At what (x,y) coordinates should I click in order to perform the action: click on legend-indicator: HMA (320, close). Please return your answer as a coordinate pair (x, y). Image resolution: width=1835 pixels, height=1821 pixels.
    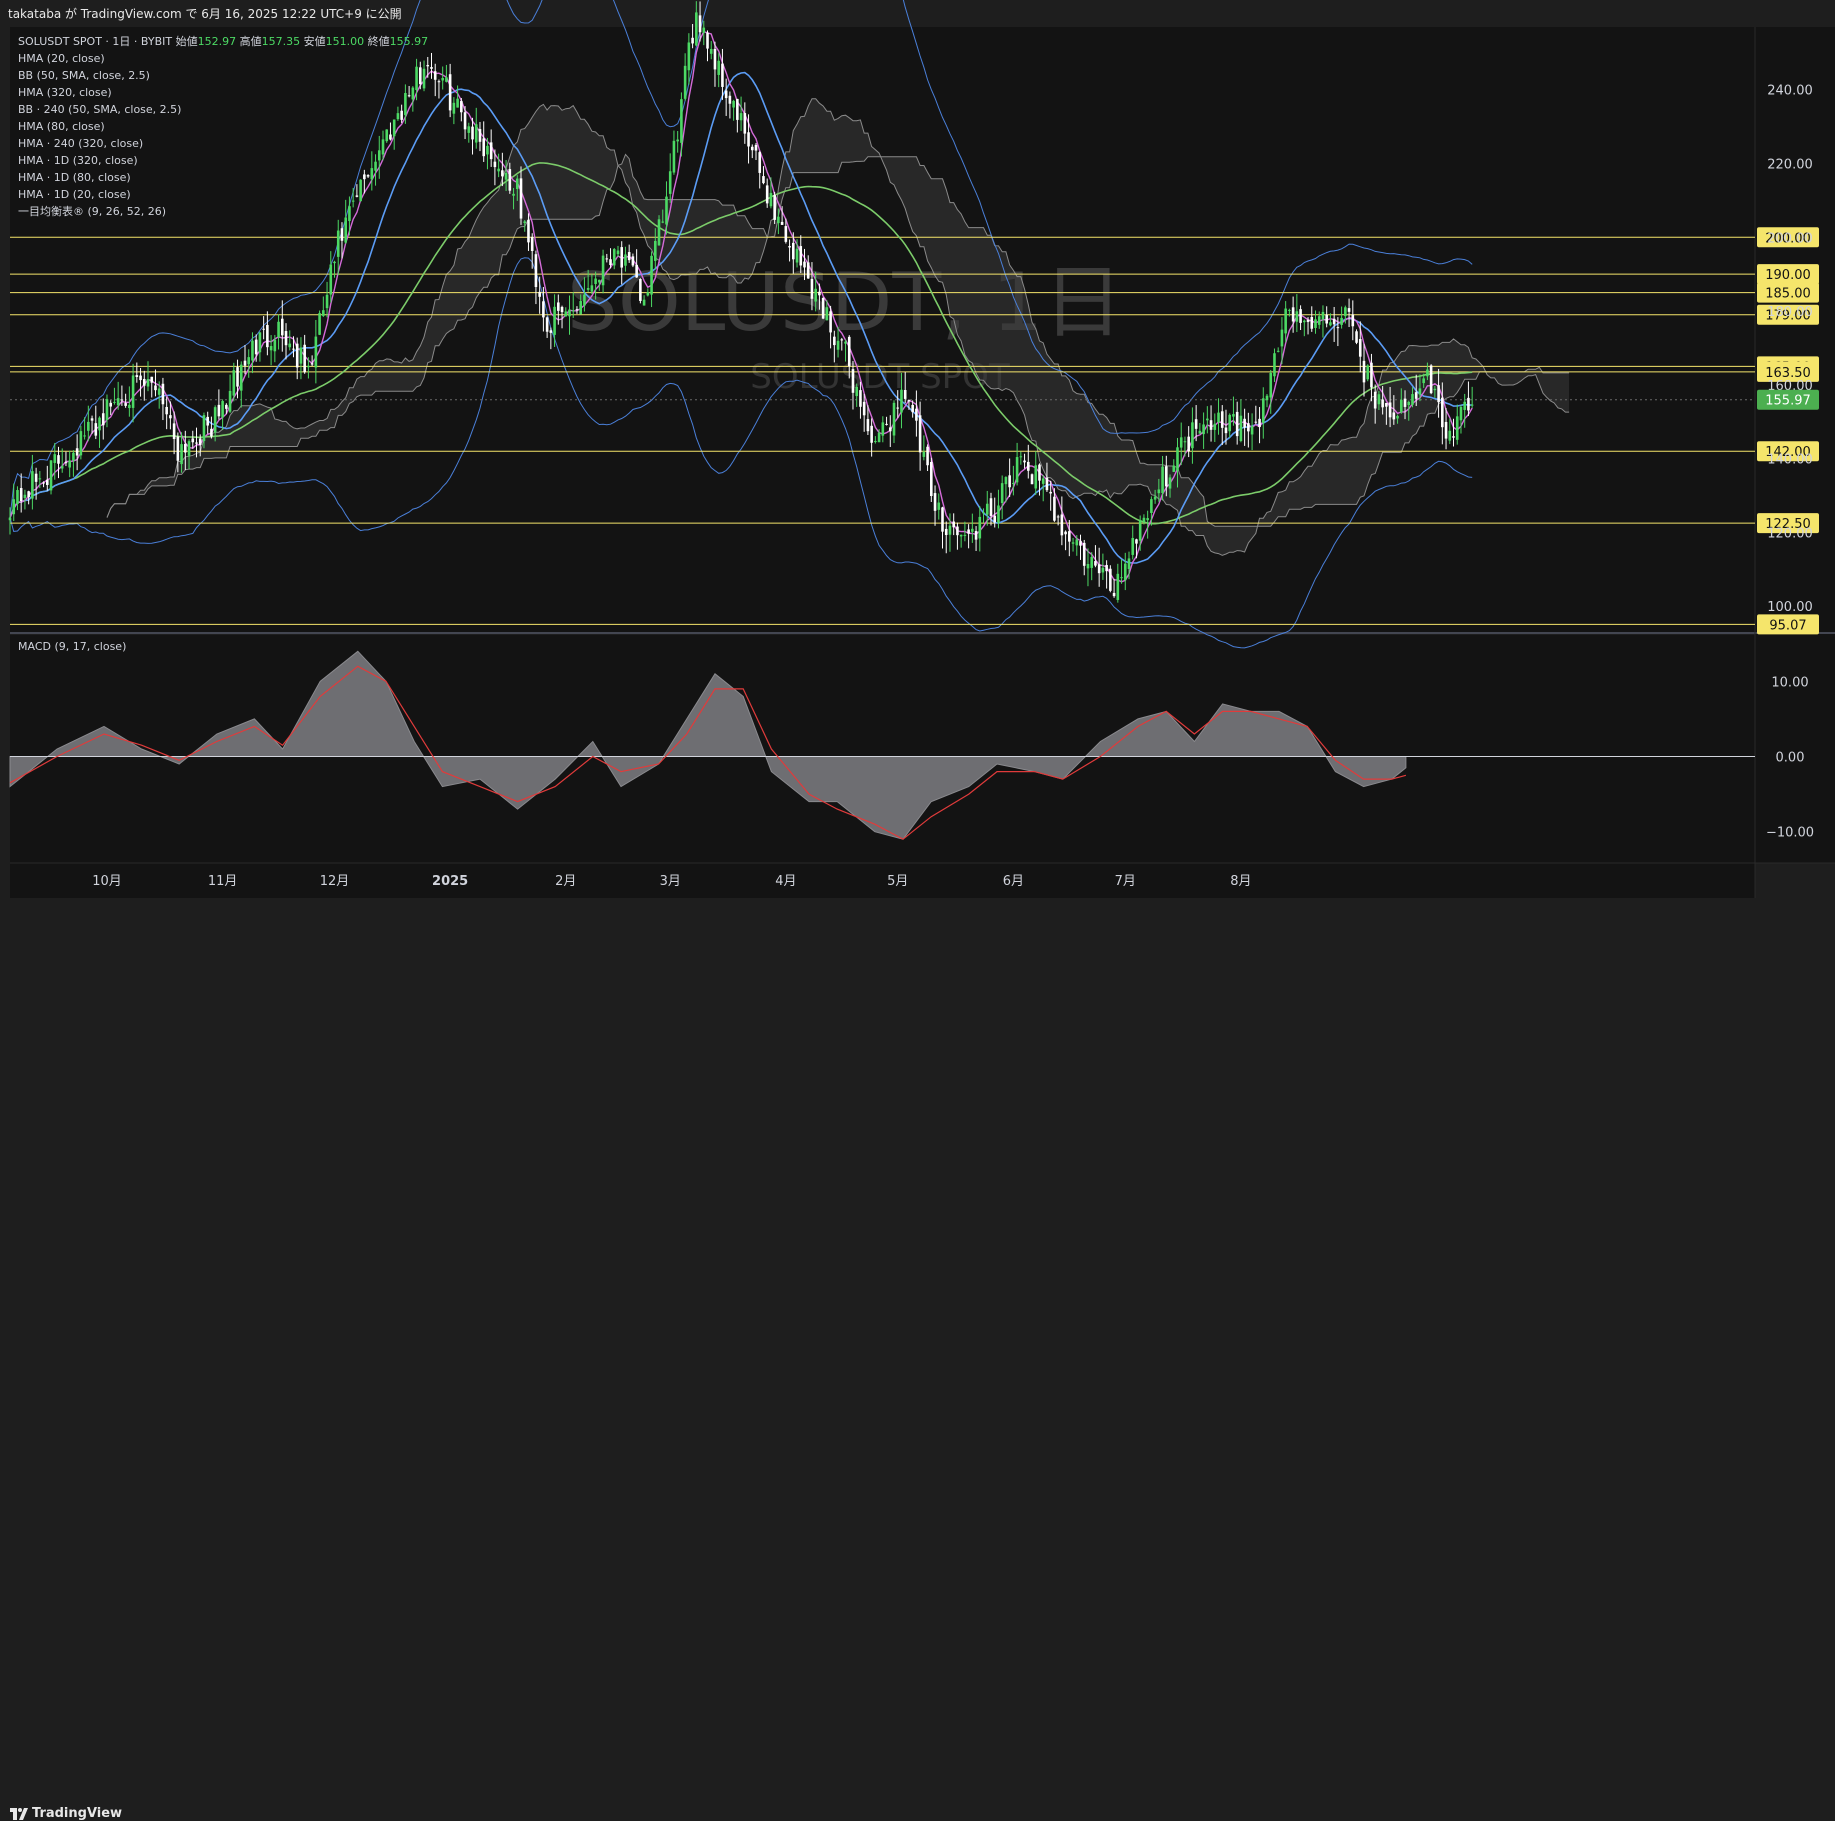
    Looking at the image, I should click on (223, 92).